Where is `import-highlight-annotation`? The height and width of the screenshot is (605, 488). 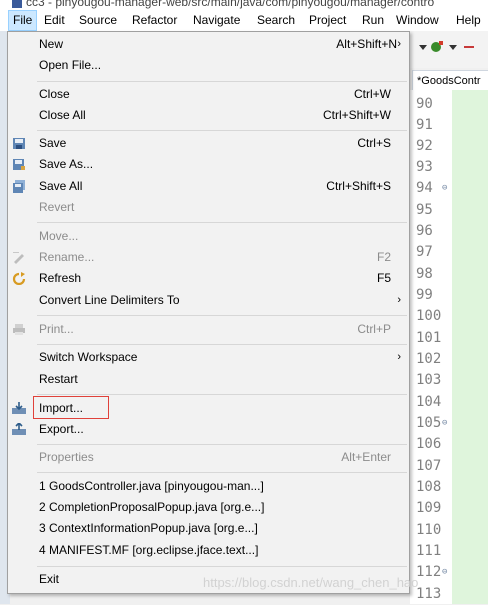
import-highlight-annotation is located at coordinates (71, 407).